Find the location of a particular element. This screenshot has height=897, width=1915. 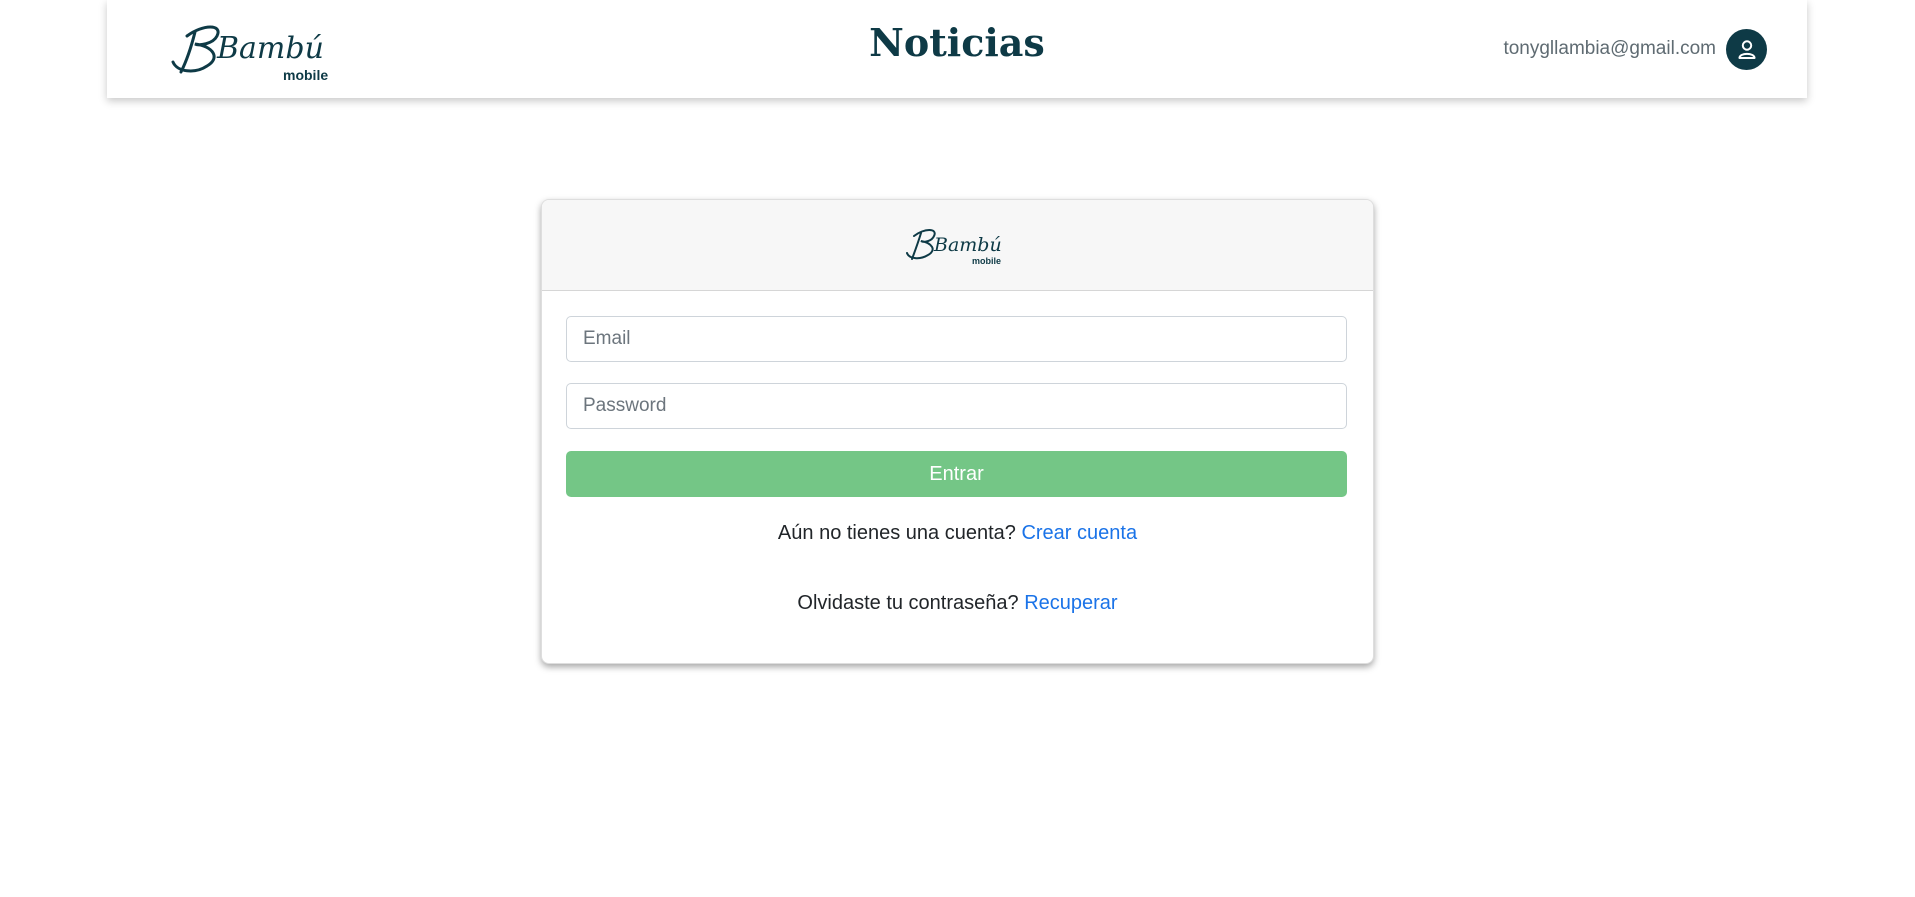

card-logo: Bambú mobile is located at coordinates (954, 247).